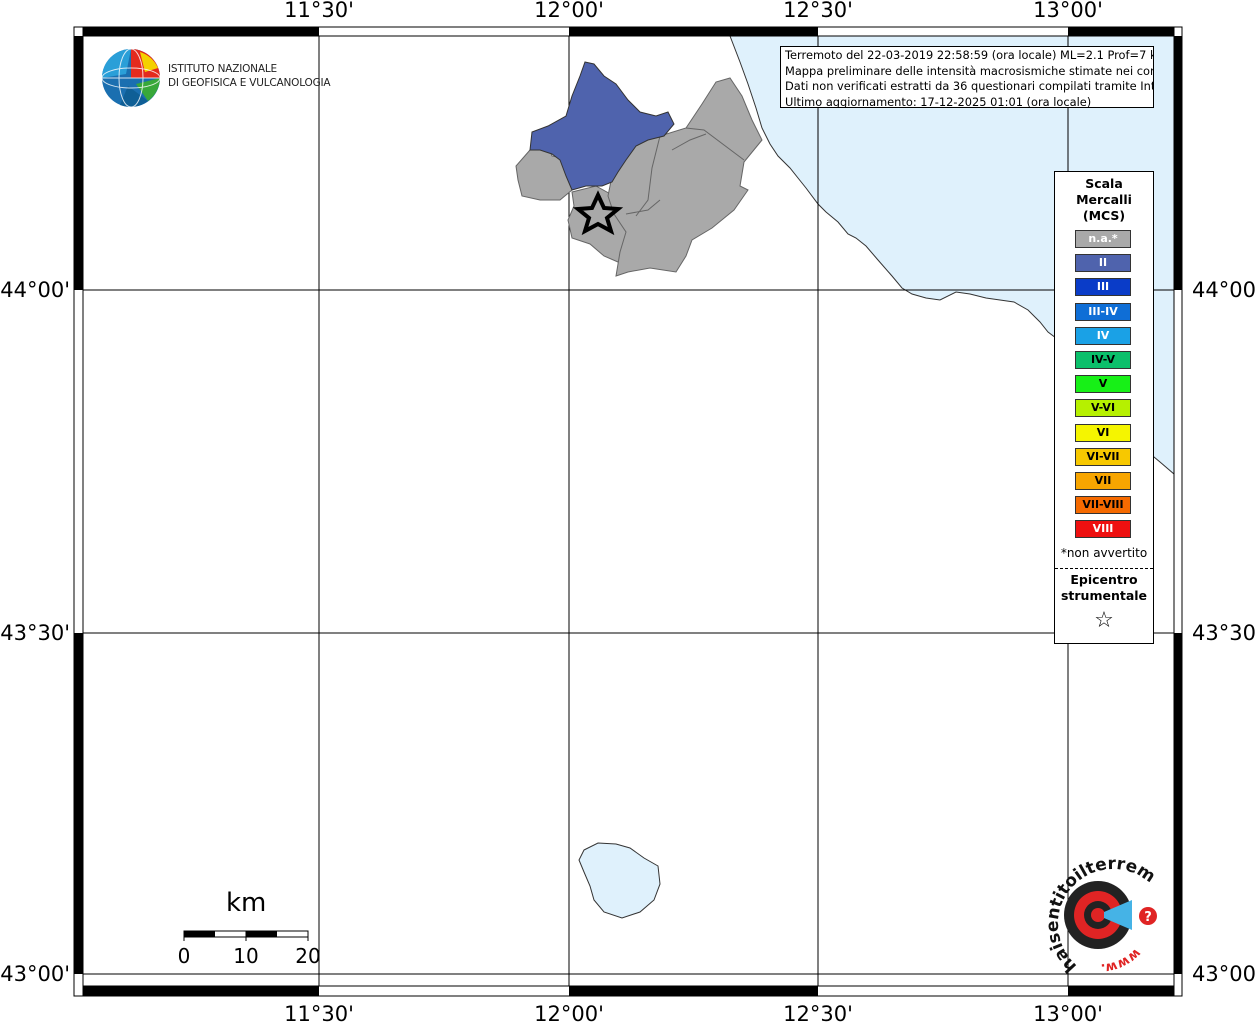  I want to click on lat-tick-left-3: 43°00', so click(35, 974).